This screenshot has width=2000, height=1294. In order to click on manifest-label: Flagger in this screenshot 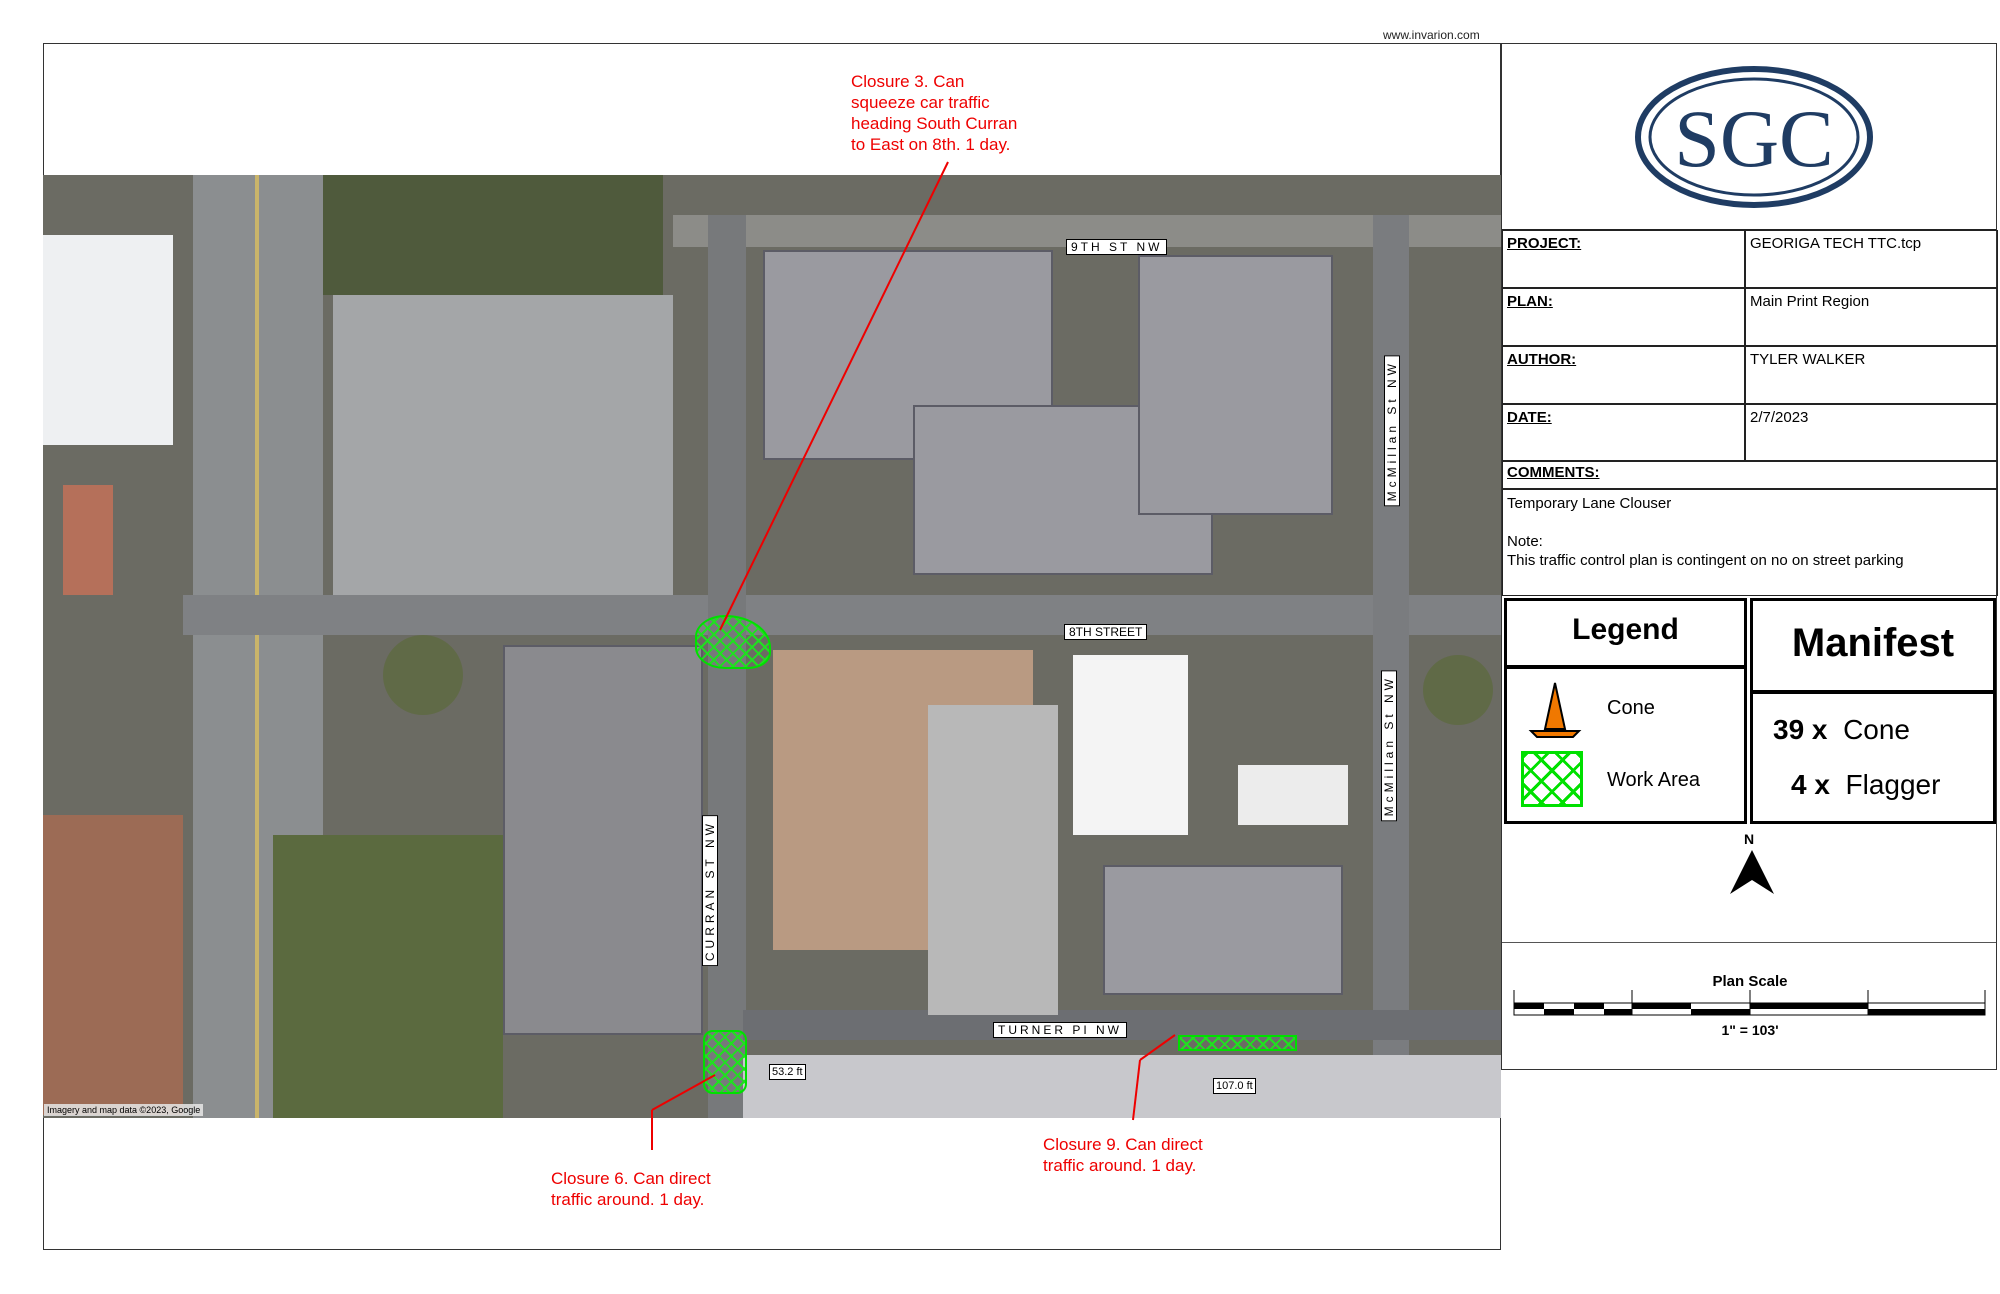, I will do `click(1893, 784)`.